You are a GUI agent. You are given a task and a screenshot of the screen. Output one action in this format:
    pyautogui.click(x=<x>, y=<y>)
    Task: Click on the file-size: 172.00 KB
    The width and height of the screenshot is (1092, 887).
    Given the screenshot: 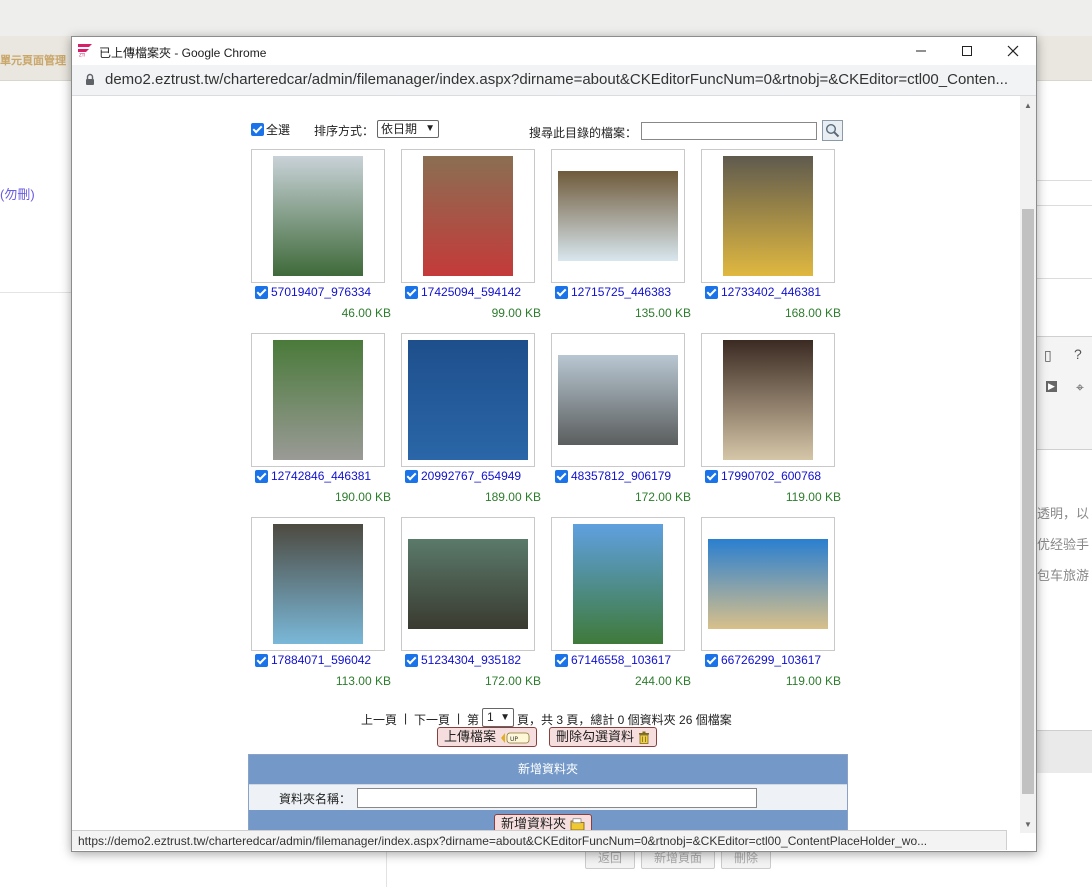 What is the action you would take?
    pyautogui.click(x=512, y=681)
    